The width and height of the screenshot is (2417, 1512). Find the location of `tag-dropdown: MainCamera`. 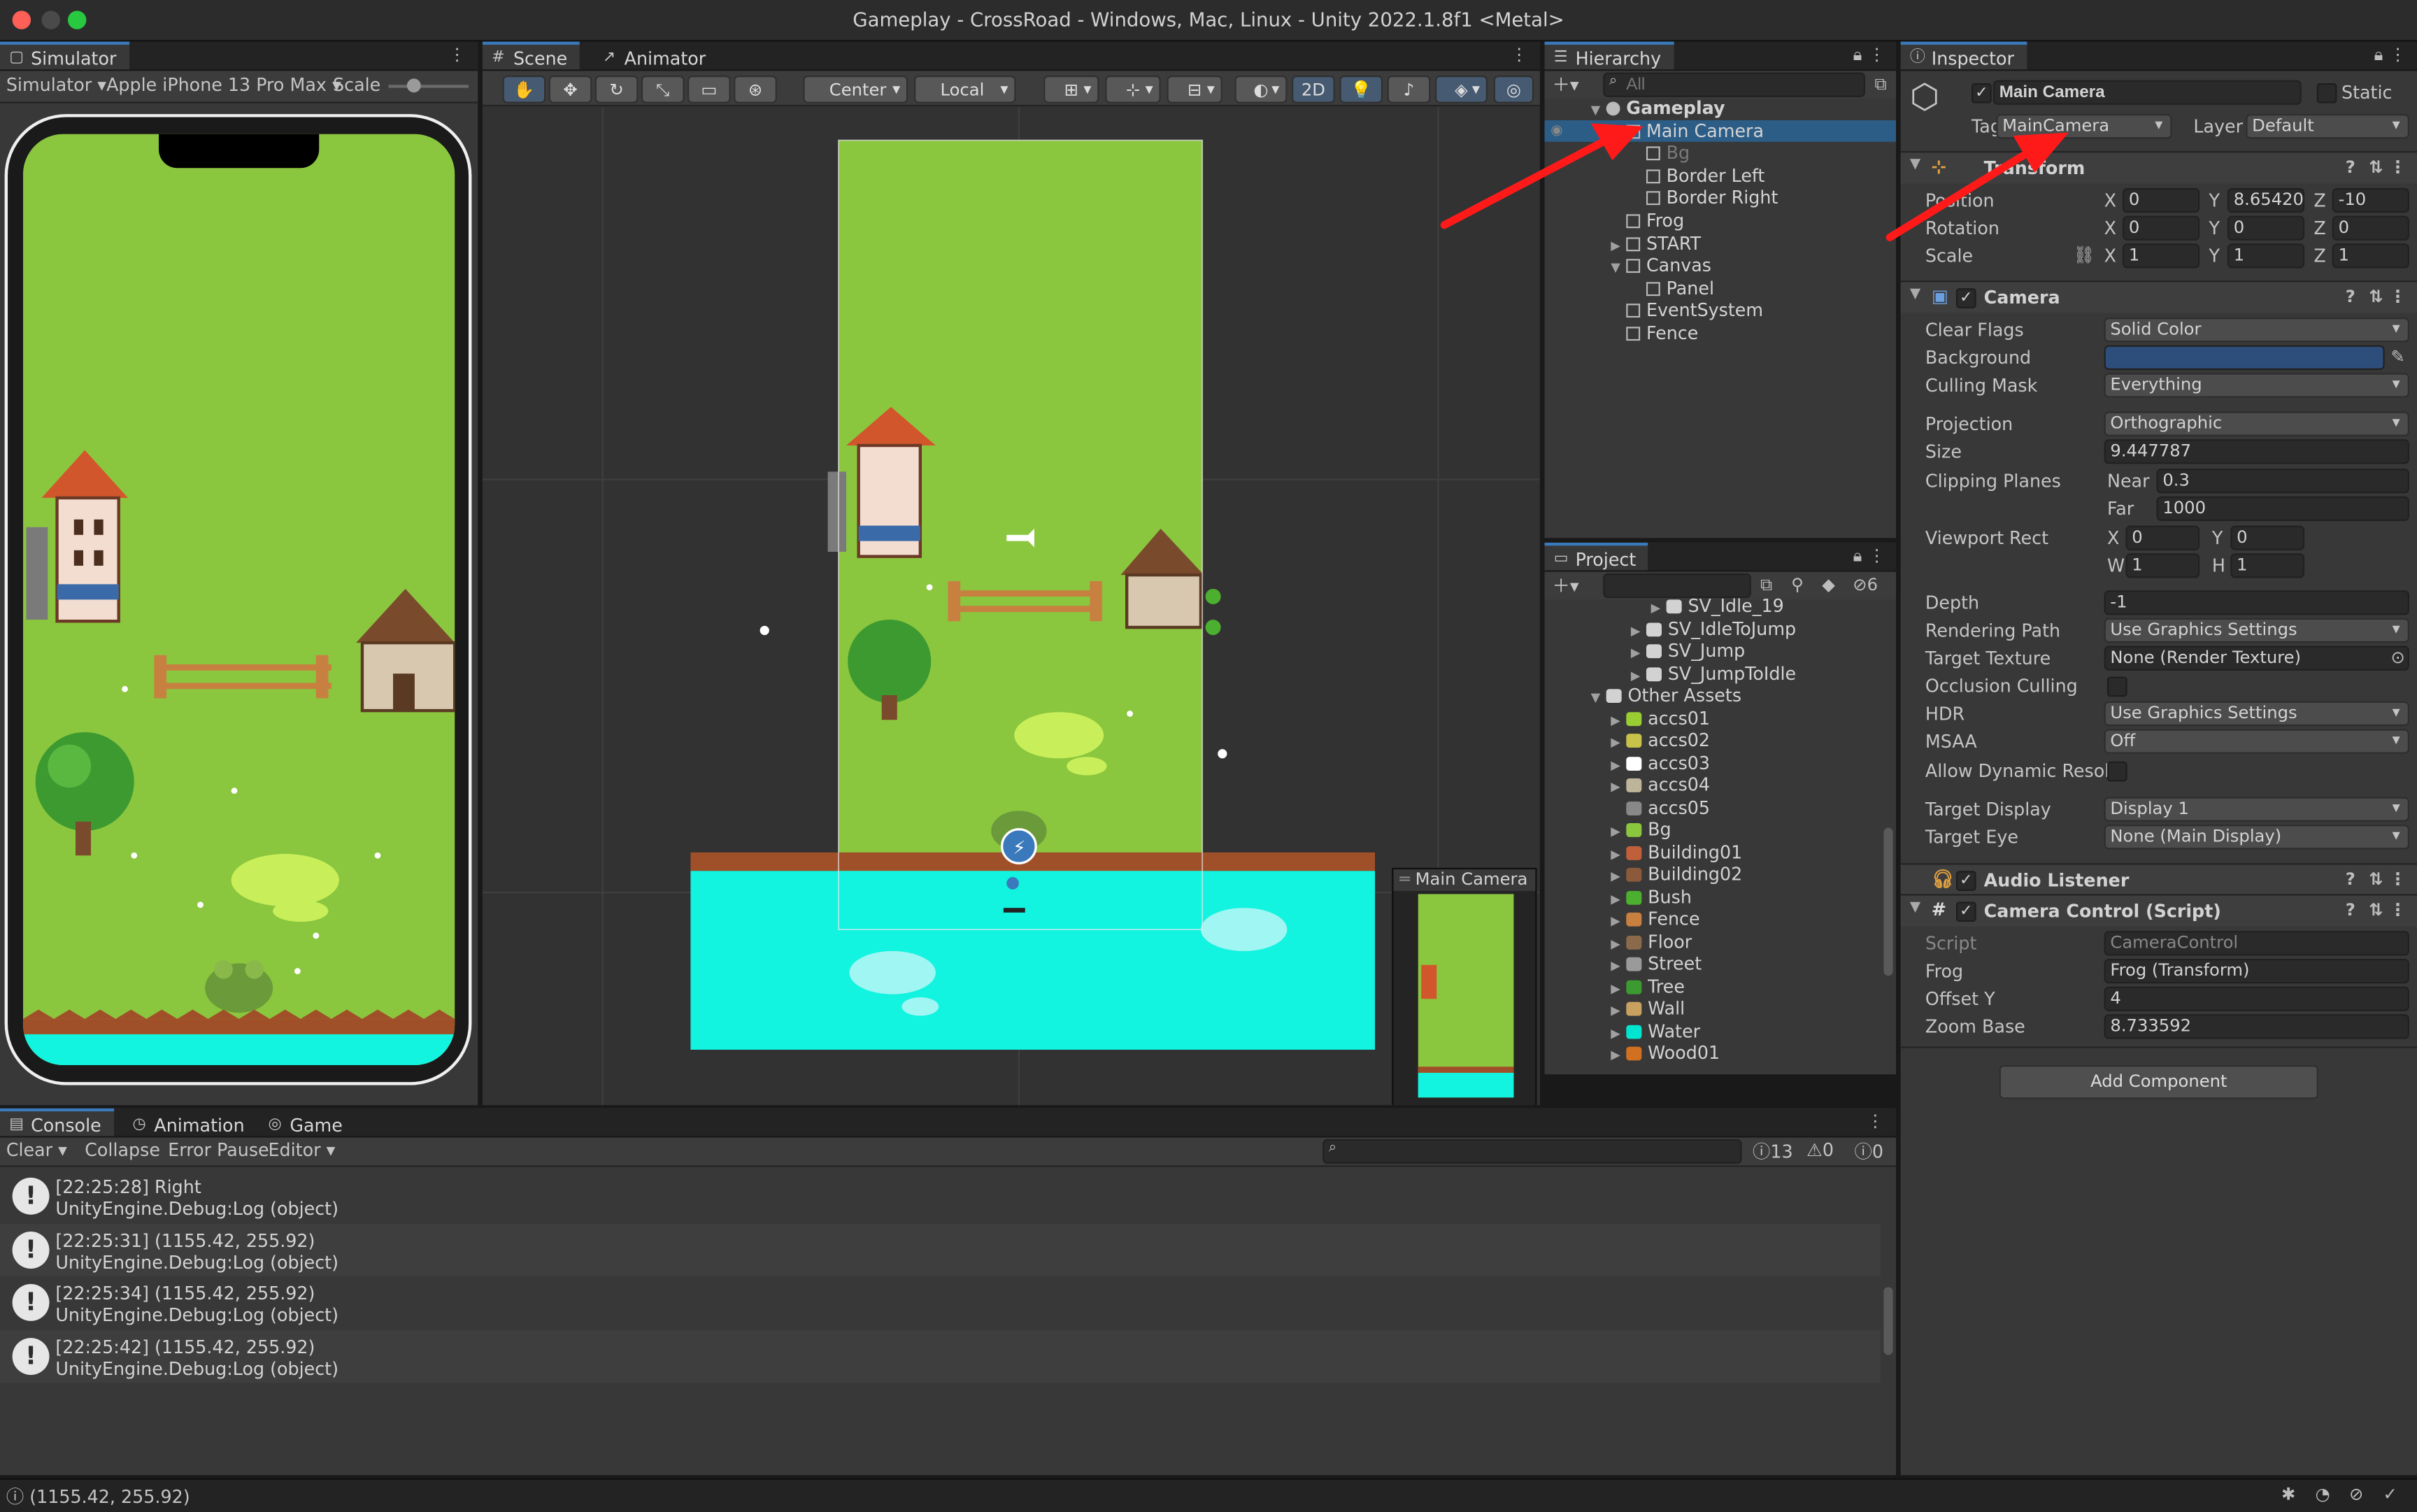

tag-dropdown: MainCamera is located at coordinates (2084, 126).